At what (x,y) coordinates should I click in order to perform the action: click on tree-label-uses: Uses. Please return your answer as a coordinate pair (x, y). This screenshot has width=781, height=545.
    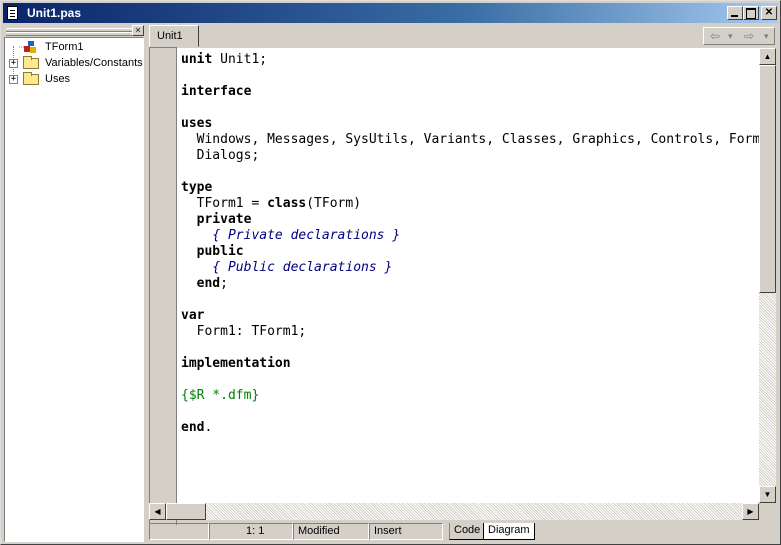
    Looking at the image, I should click on (58, 79).